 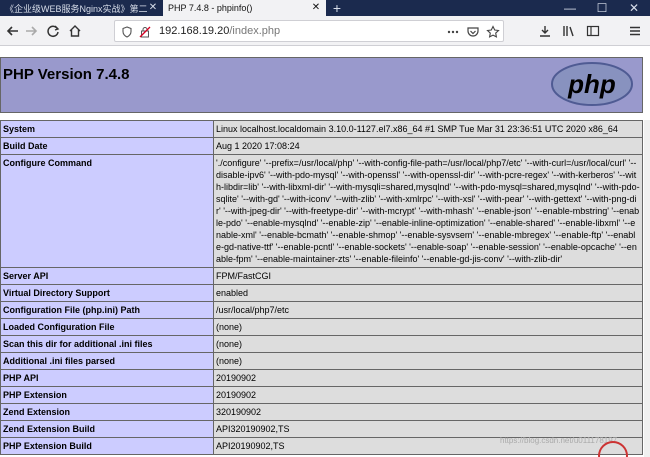 I want to click on row-key: Build Date, so click(x=107, y=146).